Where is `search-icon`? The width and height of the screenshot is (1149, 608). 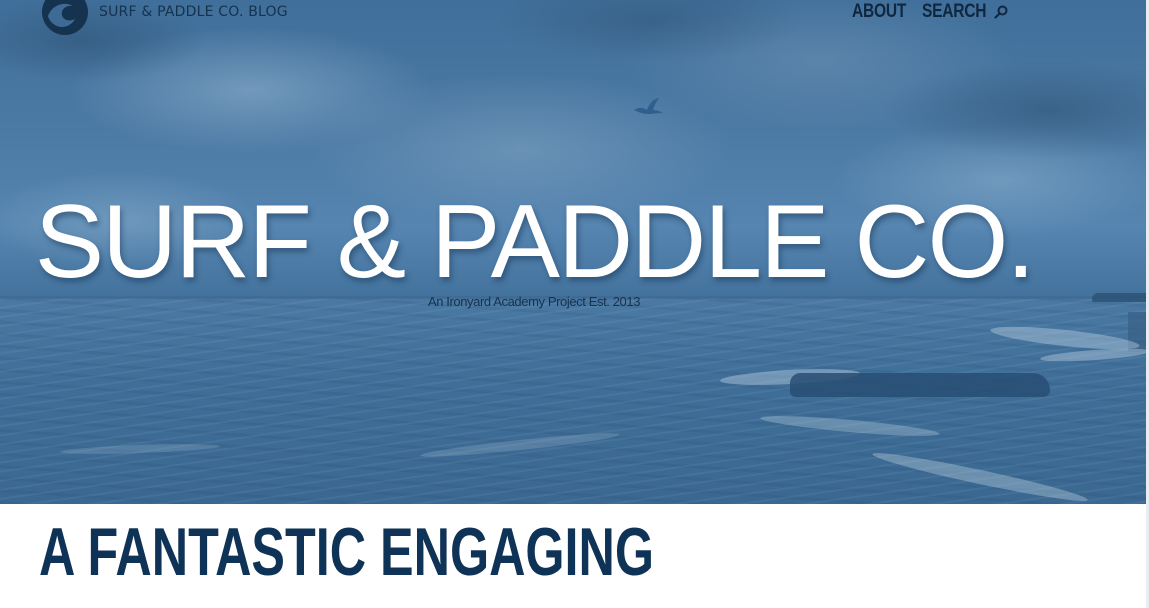 search-icon is located at coordinates (1001, 12).